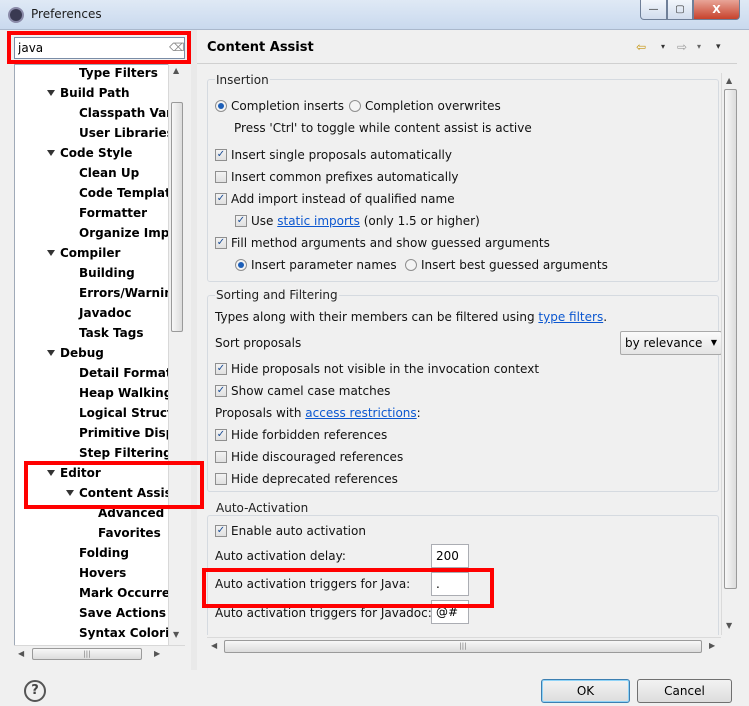  I want to click on tree-horizontal-scrollbar: ◀ ||| ▶, so click(99, 653).